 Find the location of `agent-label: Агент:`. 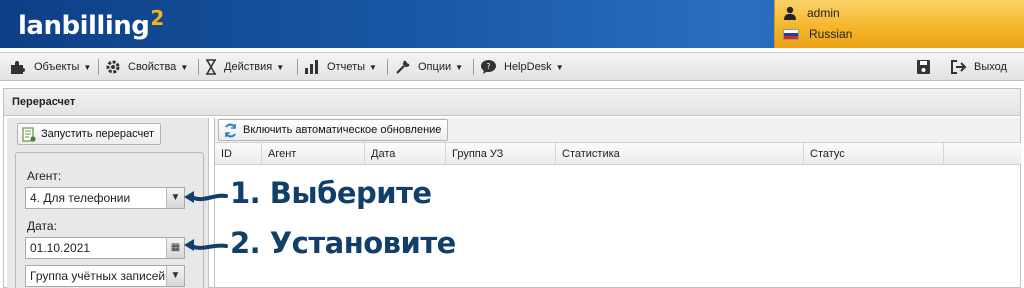

agent-label: Агент: is located at coordinates (44, 176).